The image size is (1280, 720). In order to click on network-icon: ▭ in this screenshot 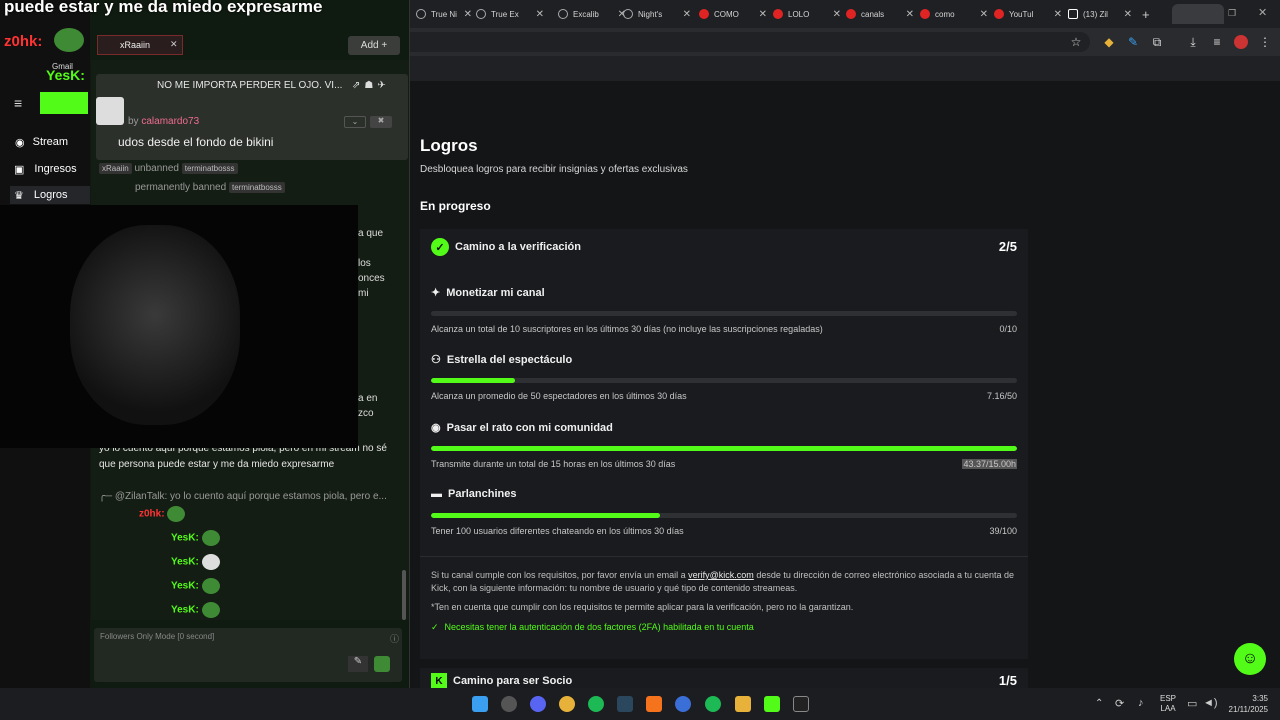, I will do `click(1192, 703)`.